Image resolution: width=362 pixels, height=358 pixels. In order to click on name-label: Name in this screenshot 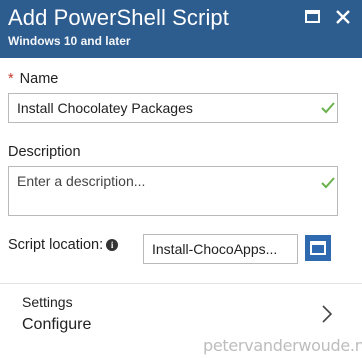, I will do `click(39, 79)`.